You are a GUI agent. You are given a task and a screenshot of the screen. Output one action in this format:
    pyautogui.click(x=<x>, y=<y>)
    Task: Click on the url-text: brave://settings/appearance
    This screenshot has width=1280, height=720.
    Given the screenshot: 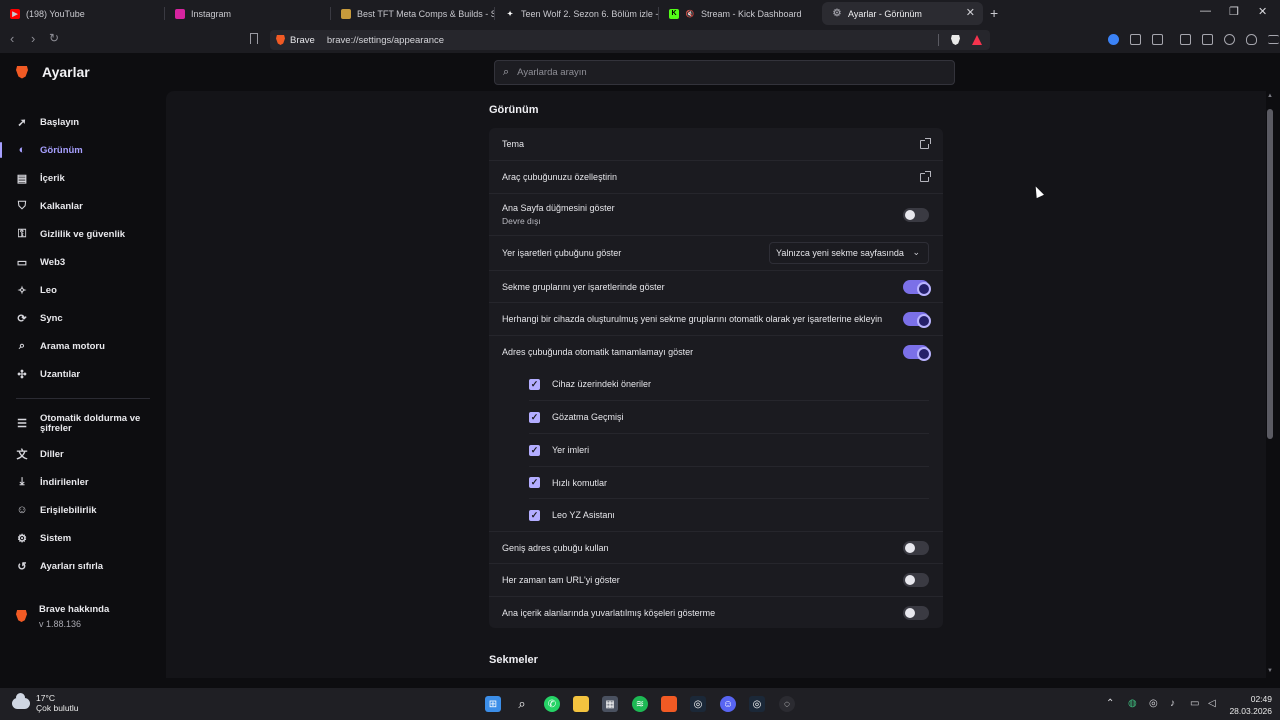 What is the action you would take?
    pyautogui.click(x=385, y=40)
    